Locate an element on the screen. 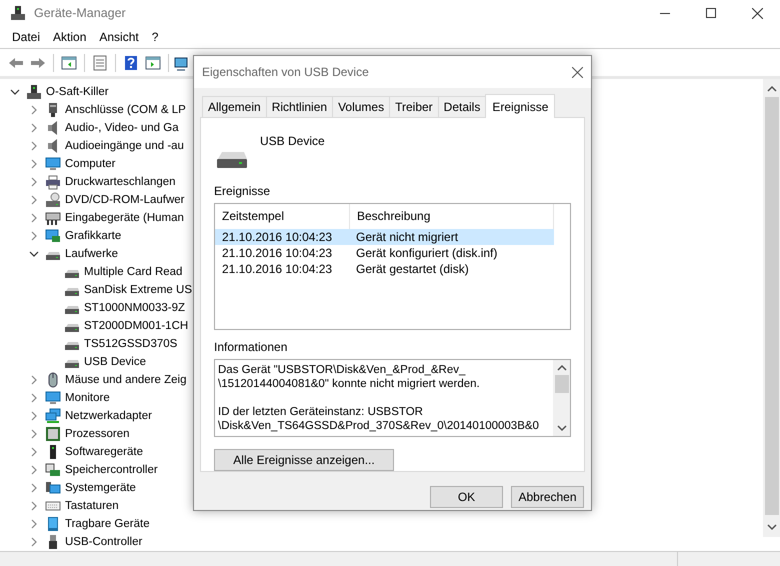  dialog-button: OK is located at coordinates (466, 497).